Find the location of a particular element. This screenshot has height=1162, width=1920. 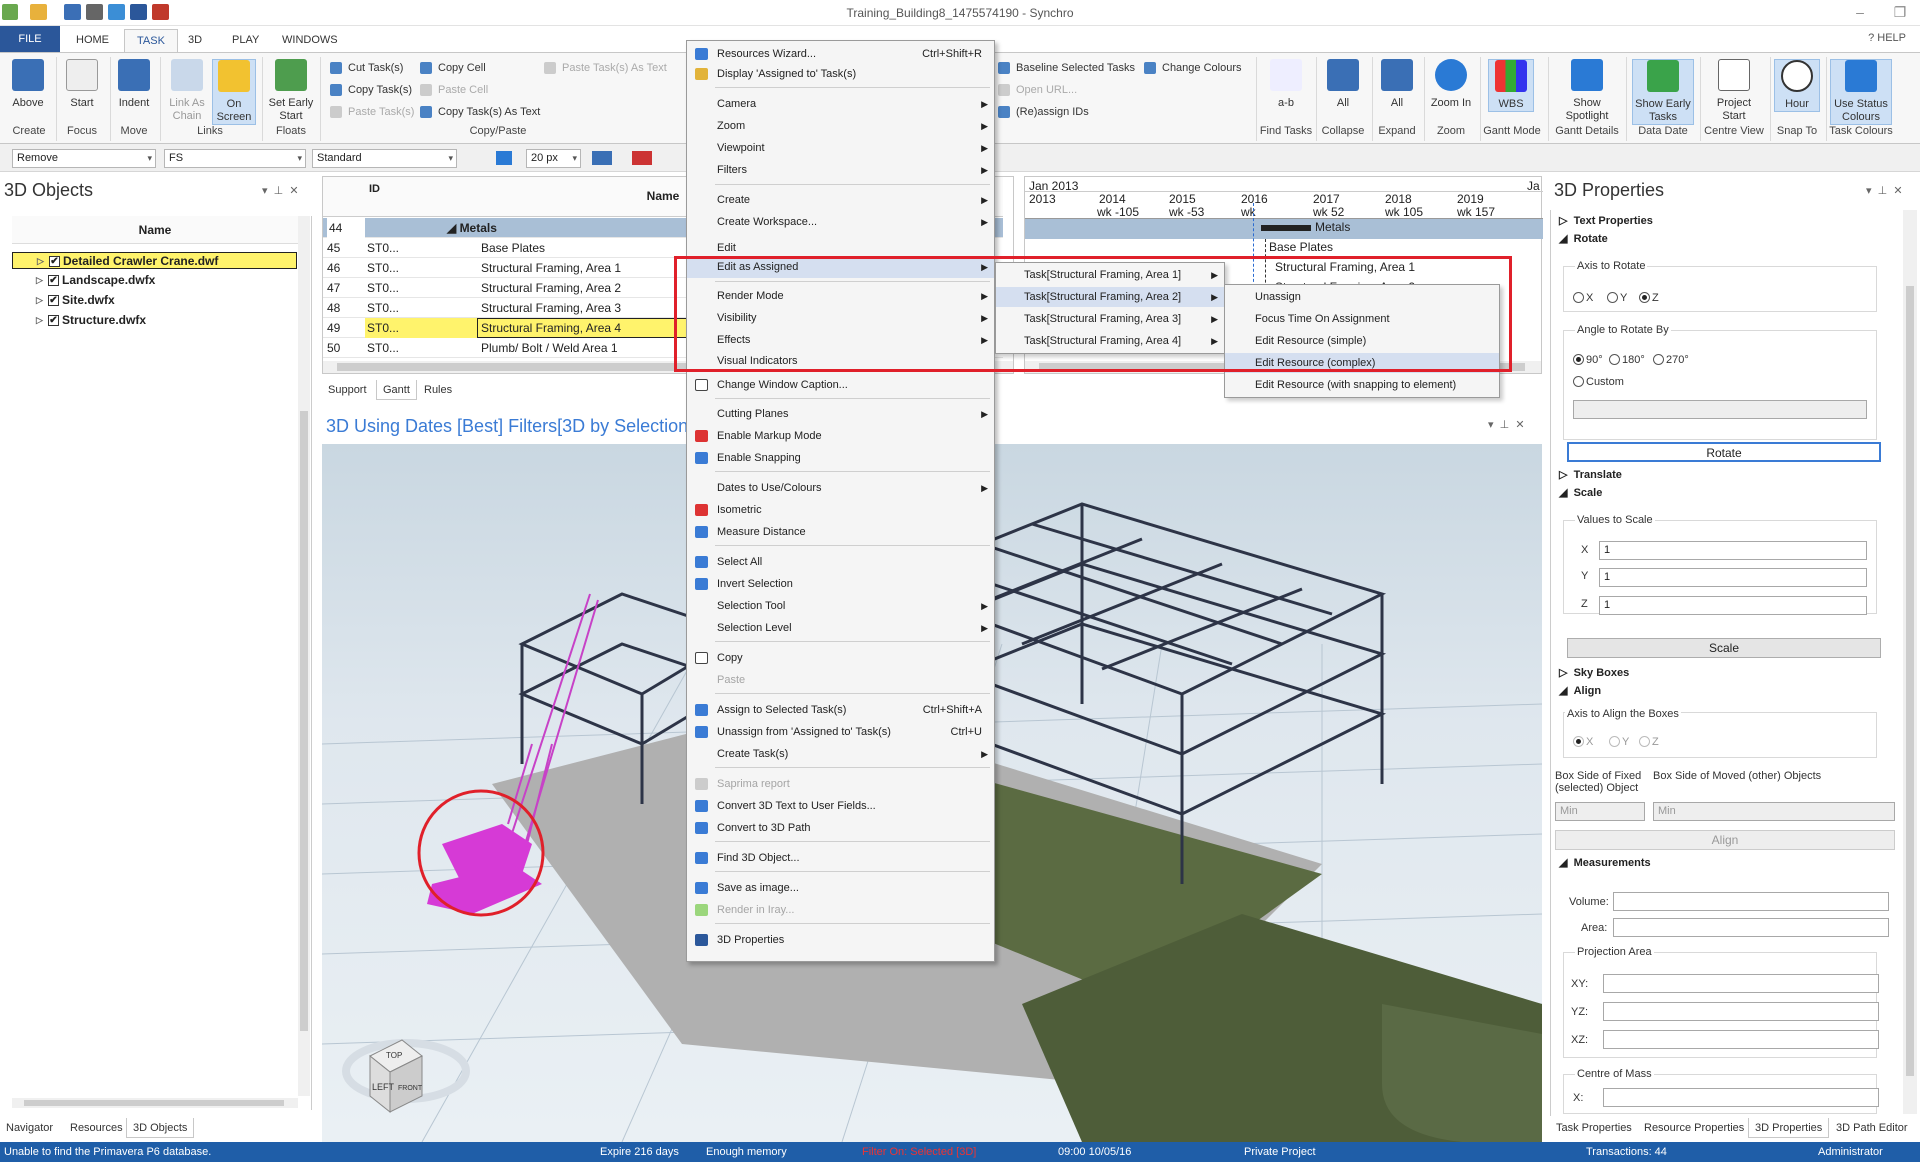

menu-item-snapping: Enable Snapping is located at coordinates (840, 458).